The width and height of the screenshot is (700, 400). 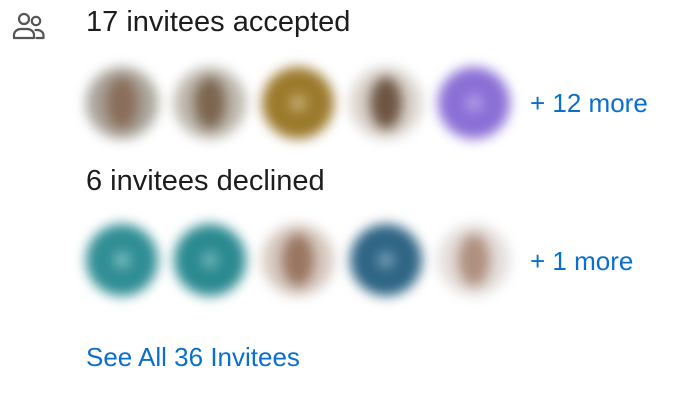 I want to click on accepted-avatar-2-photo-avatar, so click(x=210, y=103).